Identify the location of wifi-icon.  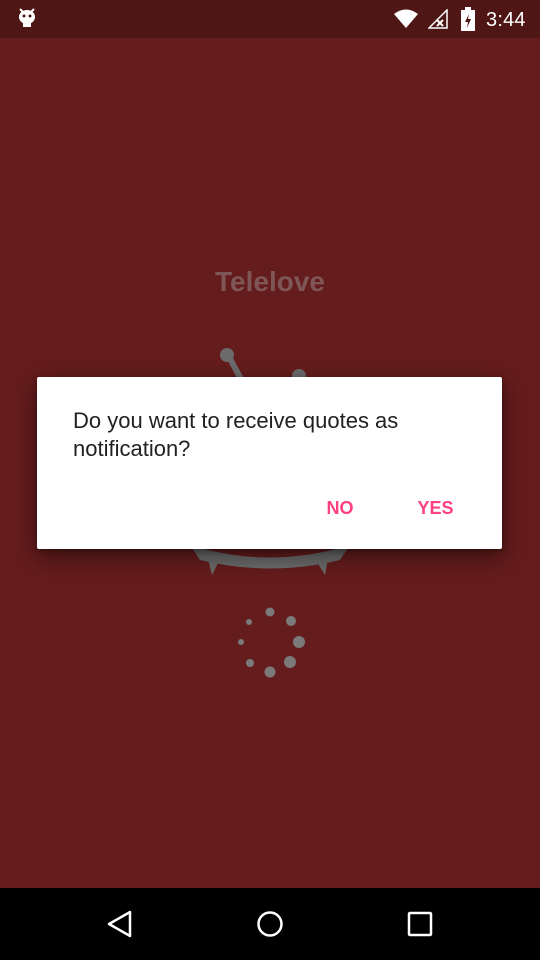
(406, 18).